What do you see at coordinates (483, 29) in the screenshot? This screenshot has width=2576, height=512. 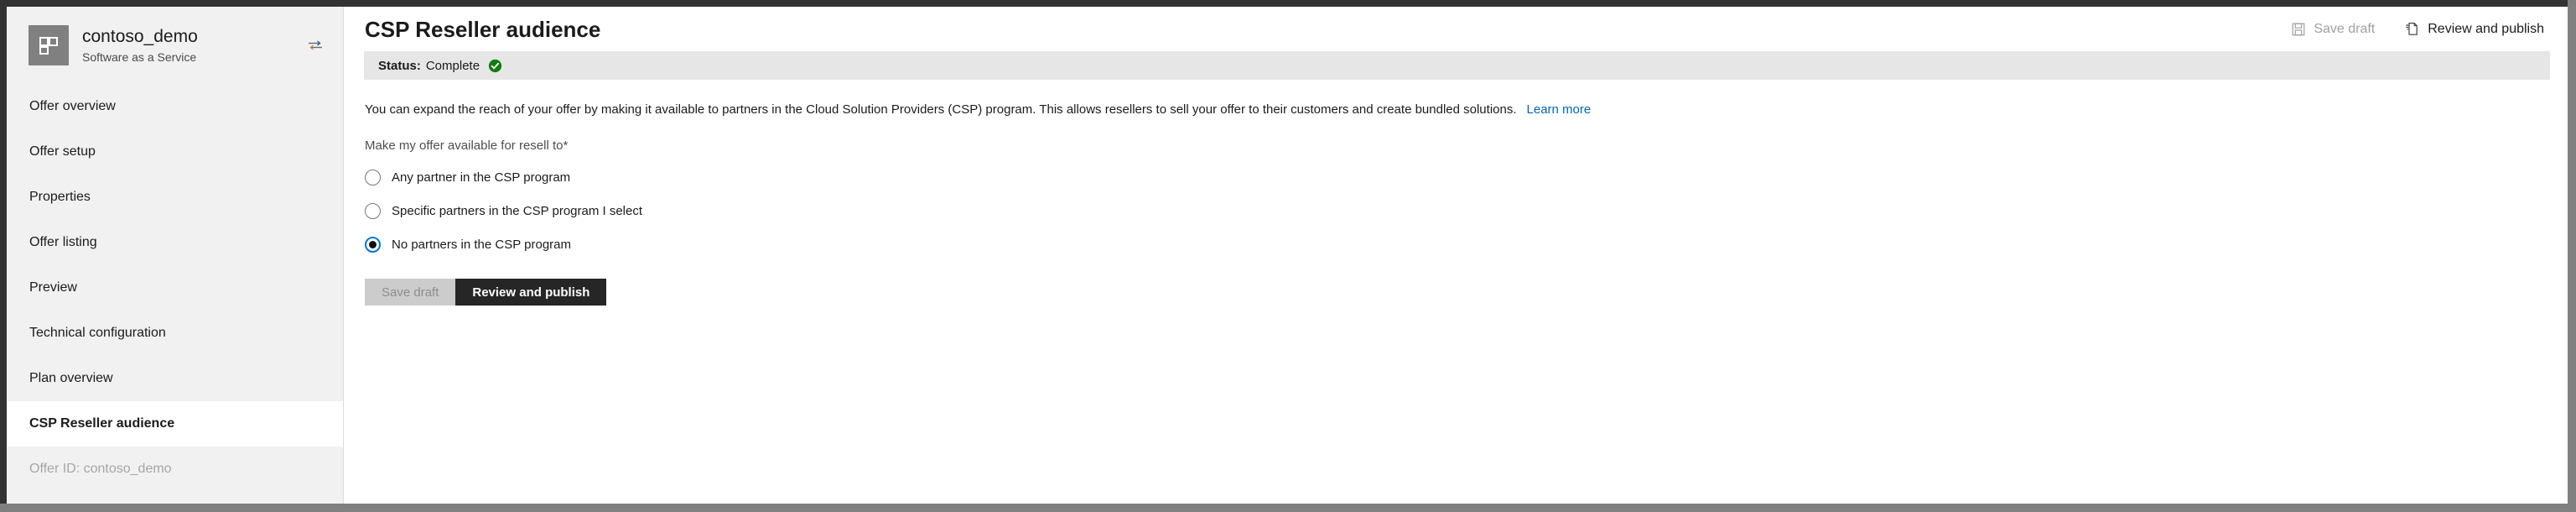 I see `page-title: CSP Reseller audience` at bounding box center [483, 29].